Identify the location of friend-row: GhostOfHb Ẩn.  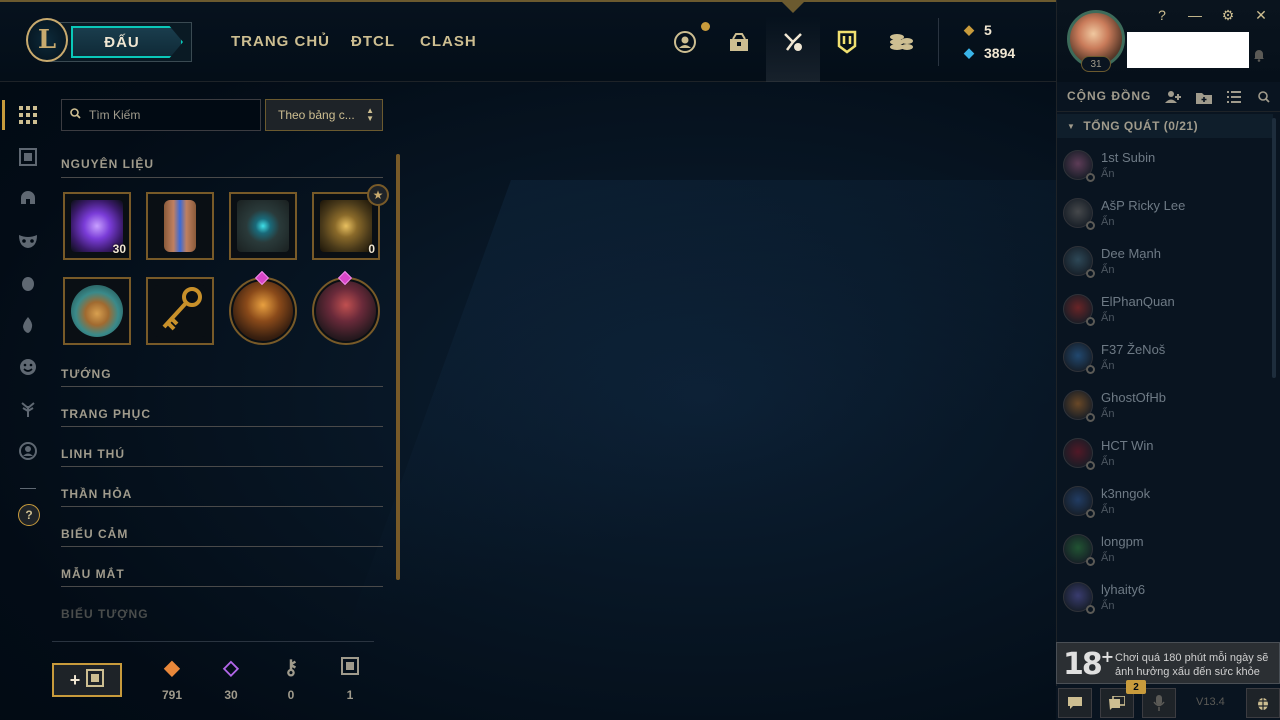
(1161, 405).